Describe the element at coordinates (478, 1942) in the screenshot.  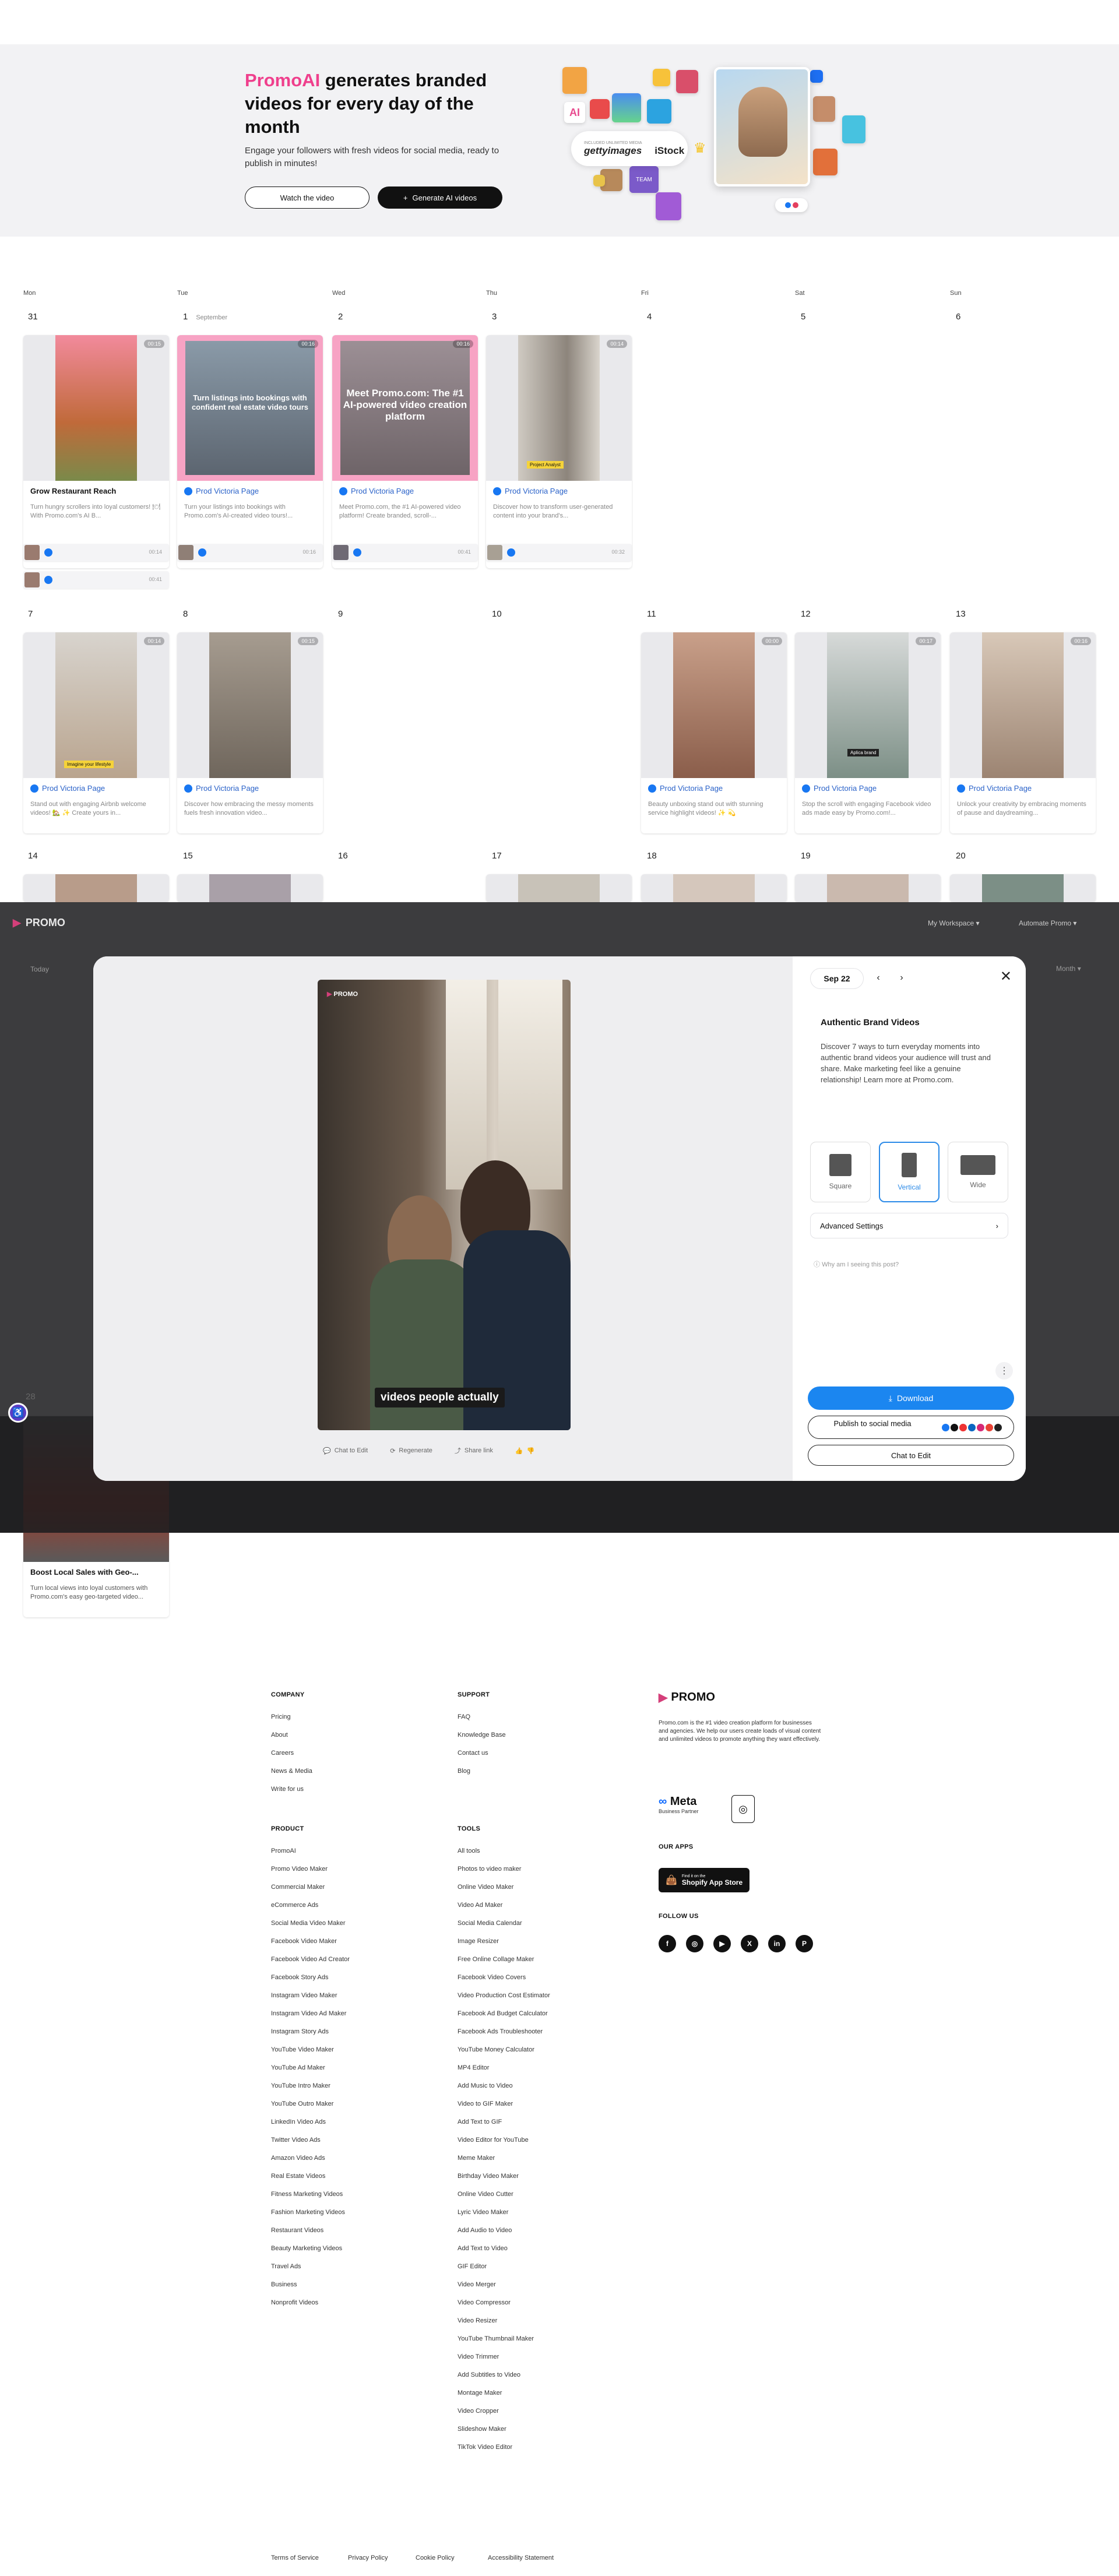
I see `footer-link: Image Resizer` at that location.